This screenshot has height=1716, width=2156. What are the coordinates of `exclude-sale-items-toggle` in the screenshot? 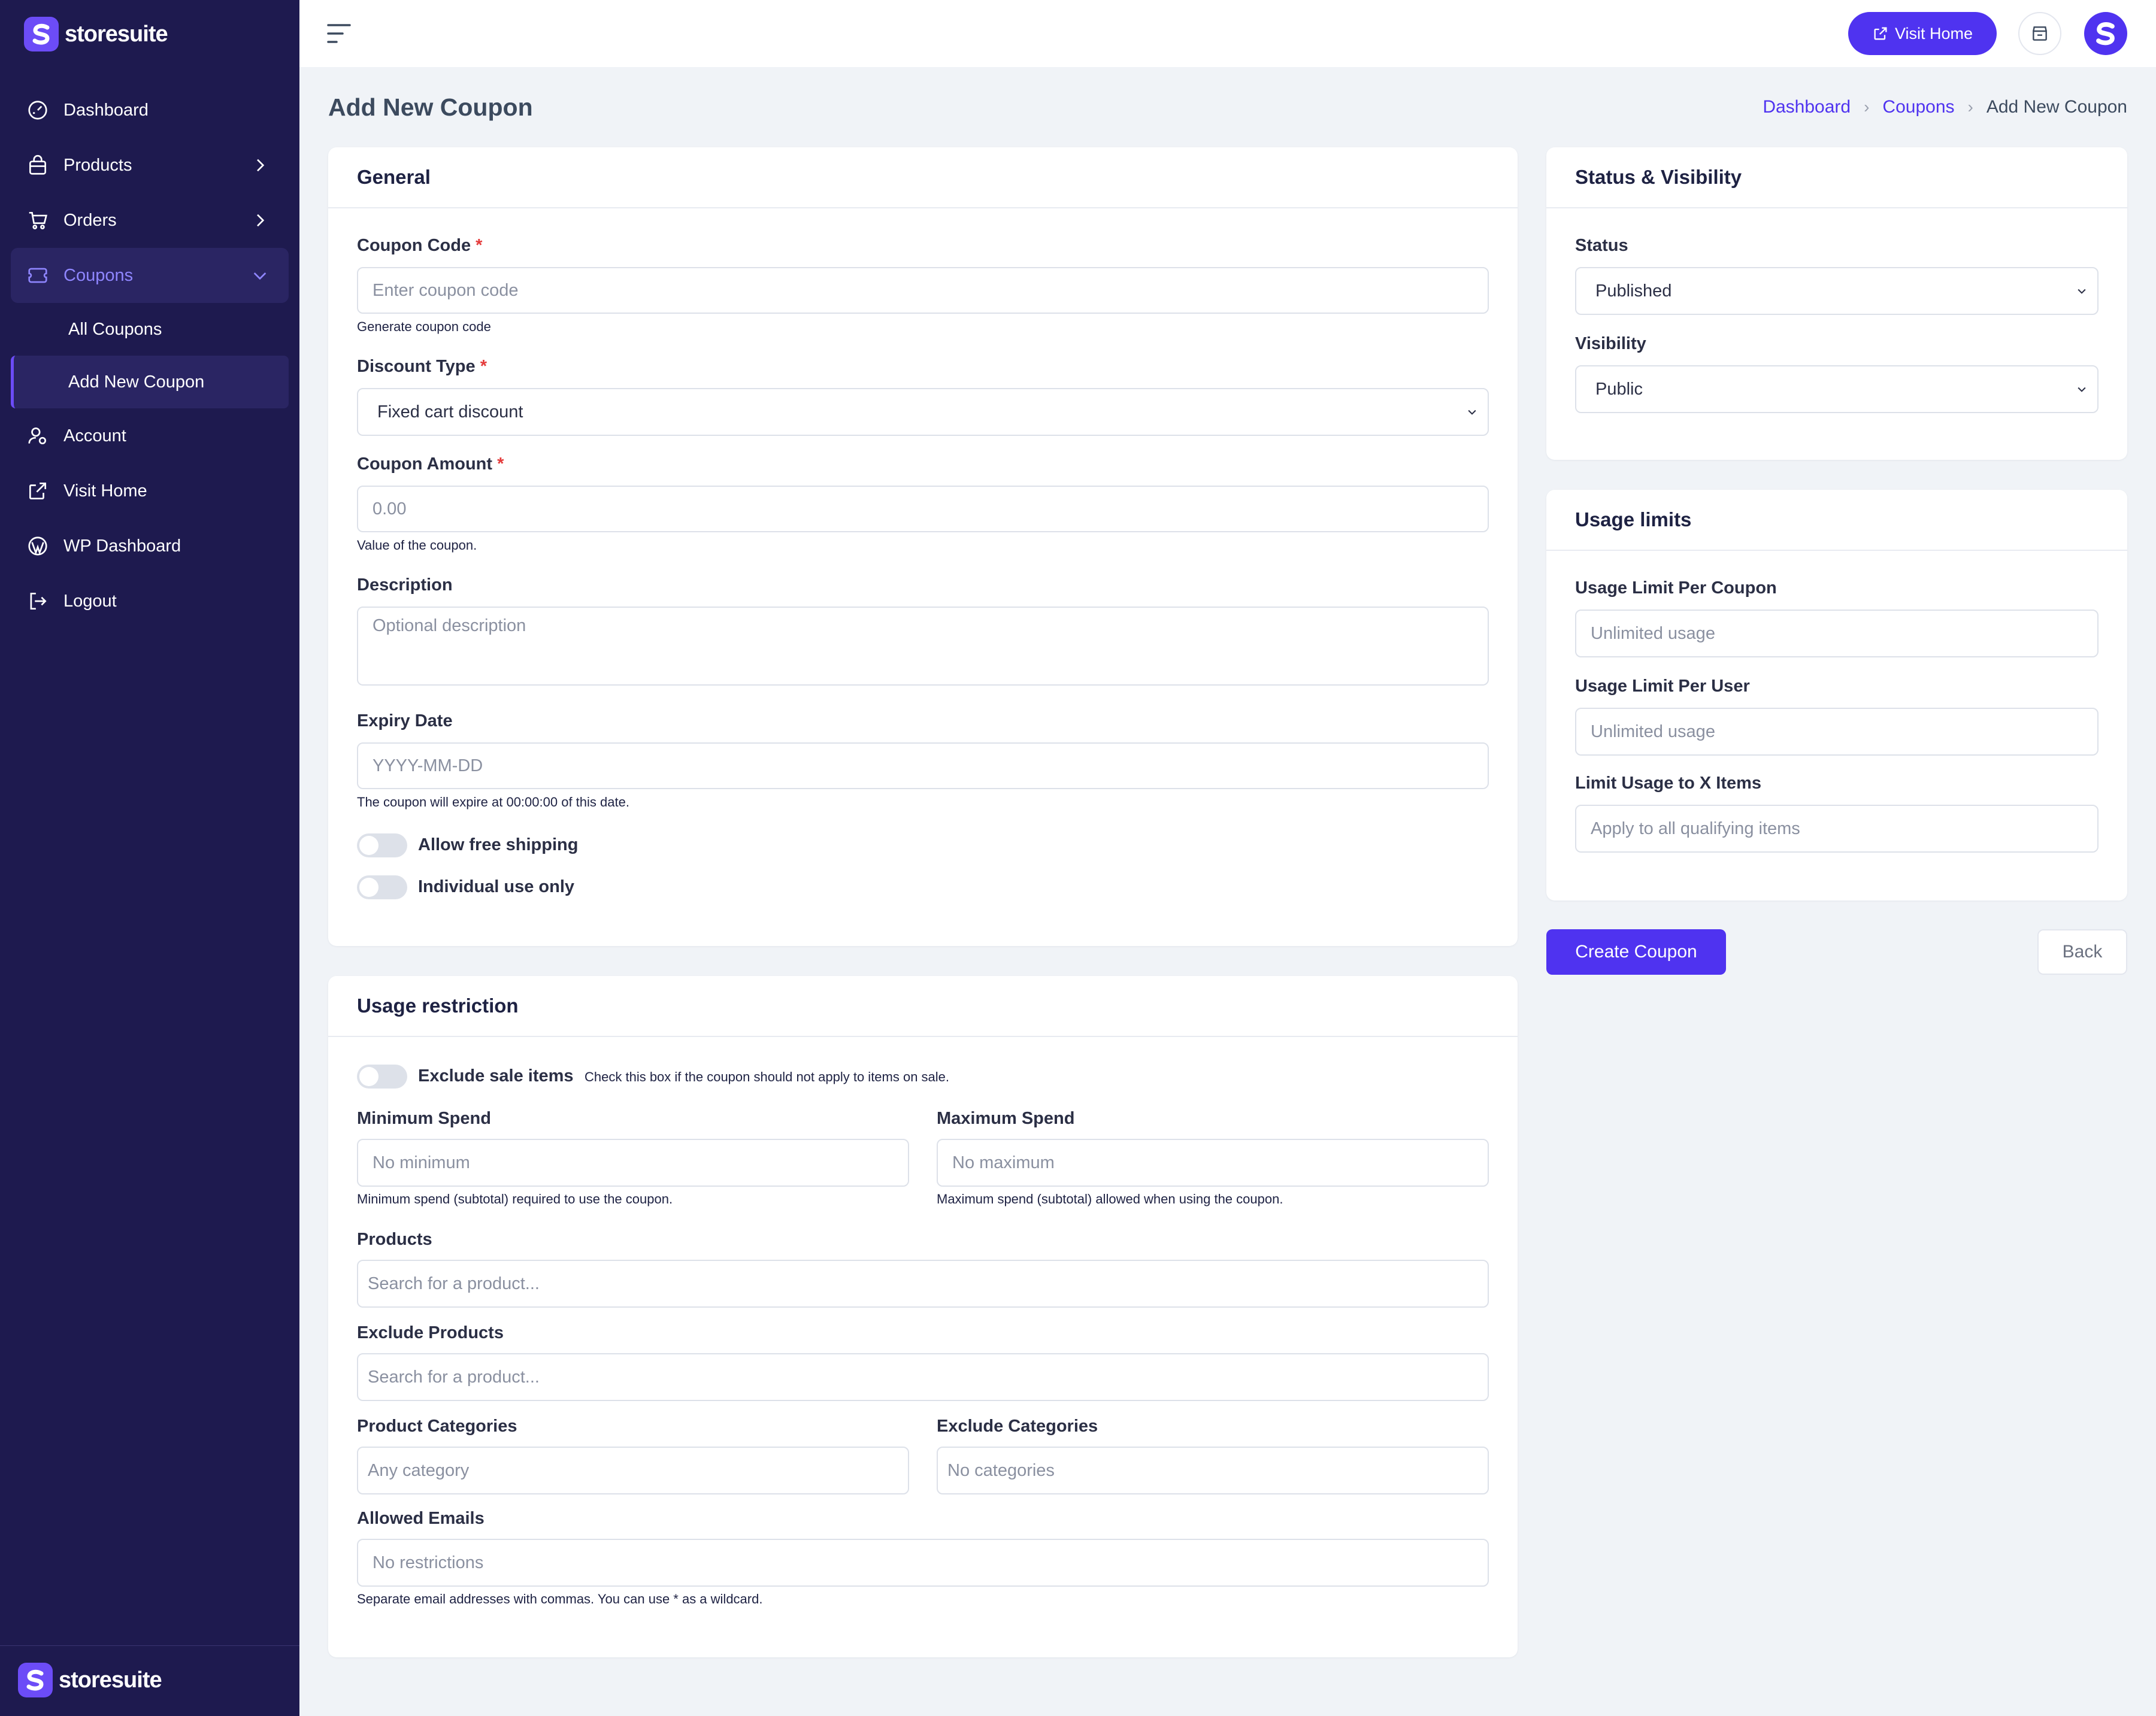 It's located at (382, 1077).